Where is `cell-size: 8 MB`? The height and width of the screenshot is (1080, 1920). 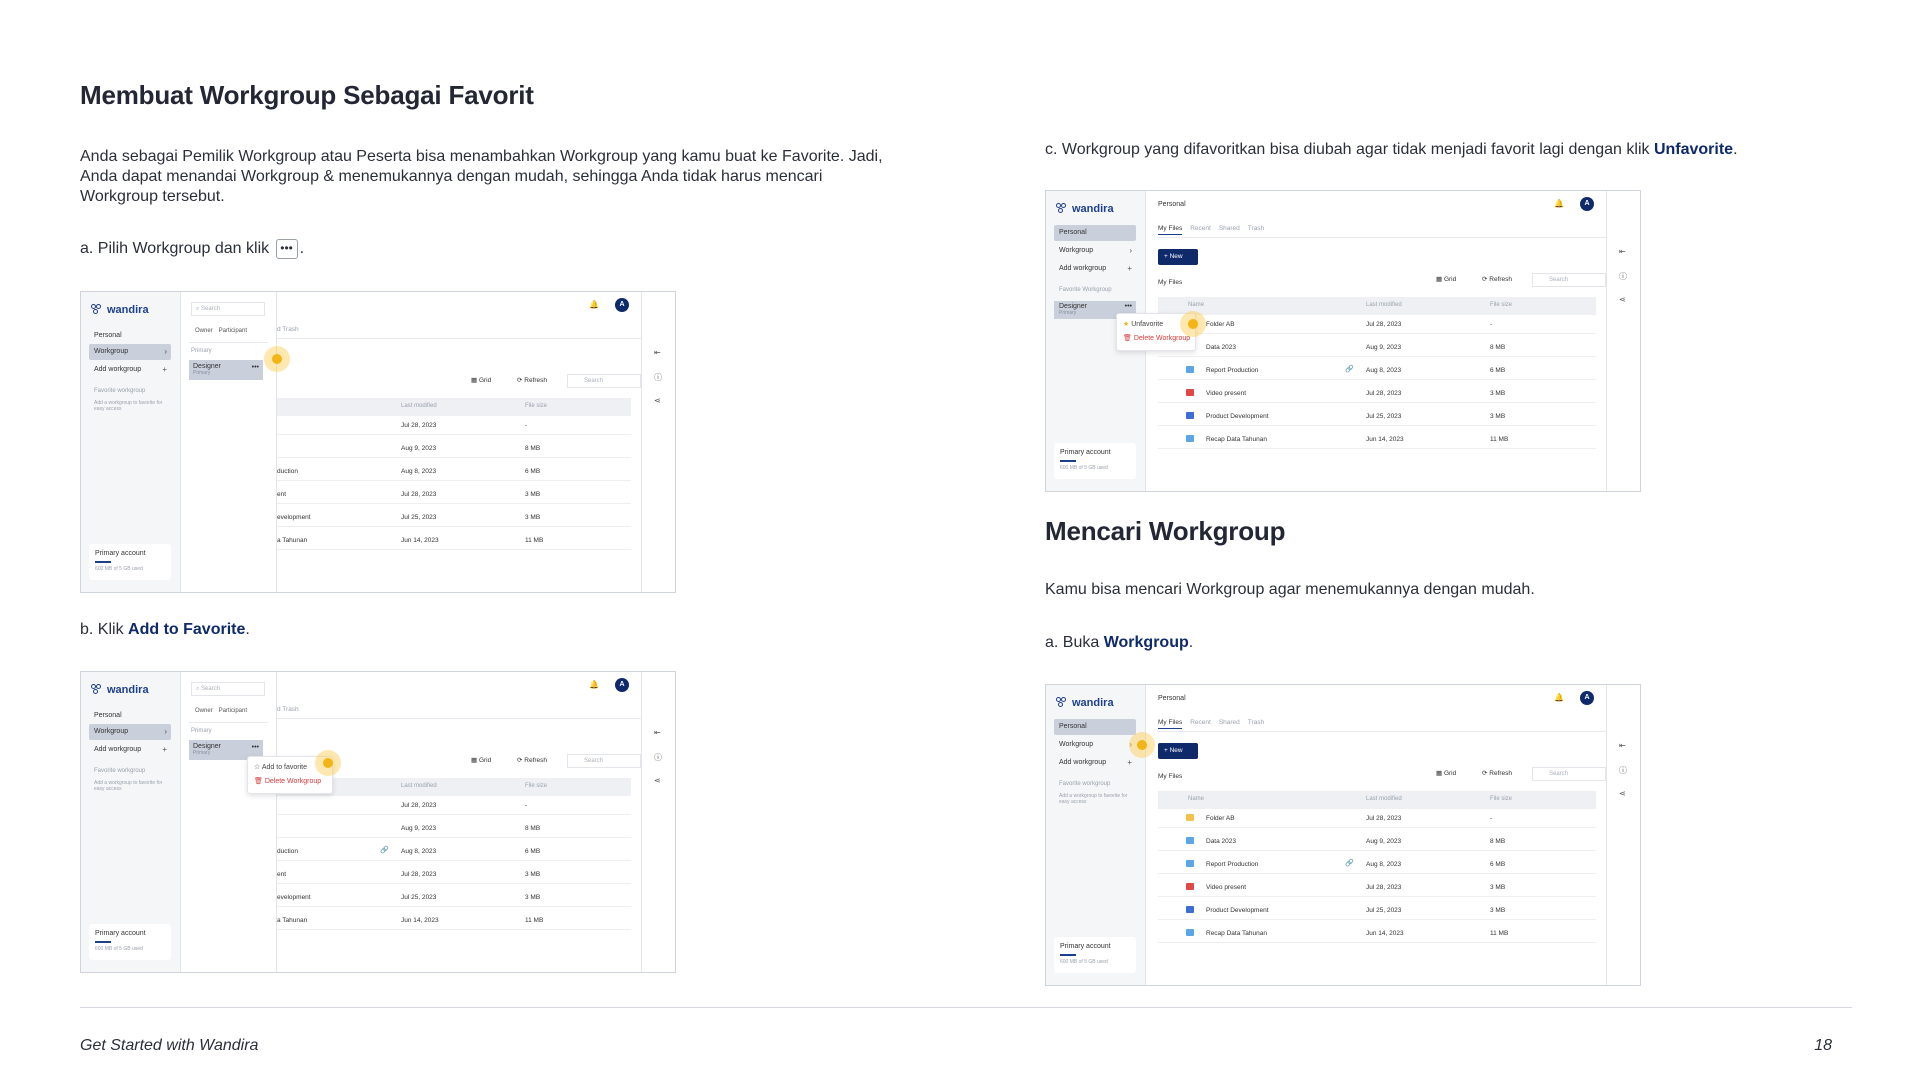 cell-size: 8 MB is located at coordinates (1498, 347).